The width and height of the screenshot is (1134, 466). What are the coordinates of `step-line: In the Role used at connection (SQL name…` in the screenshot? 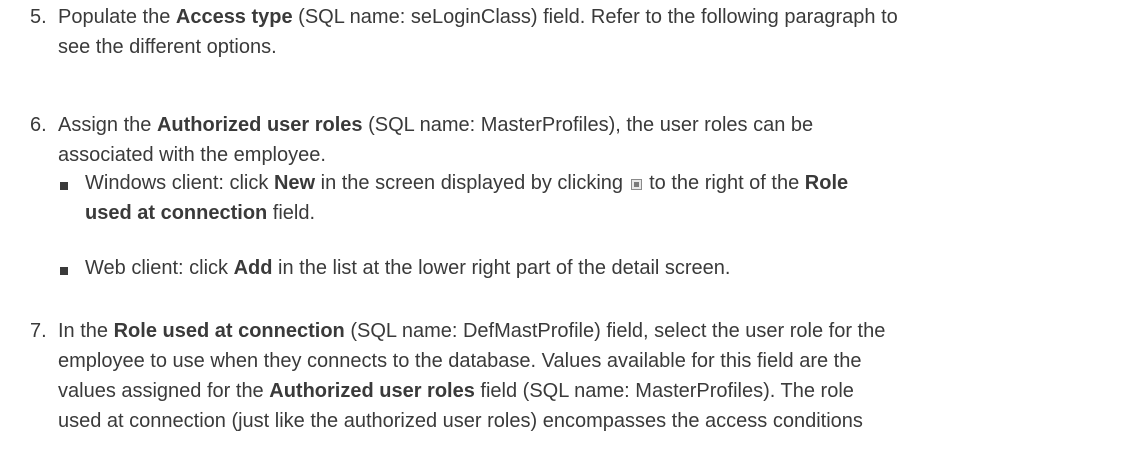 It's located at (593, 331).